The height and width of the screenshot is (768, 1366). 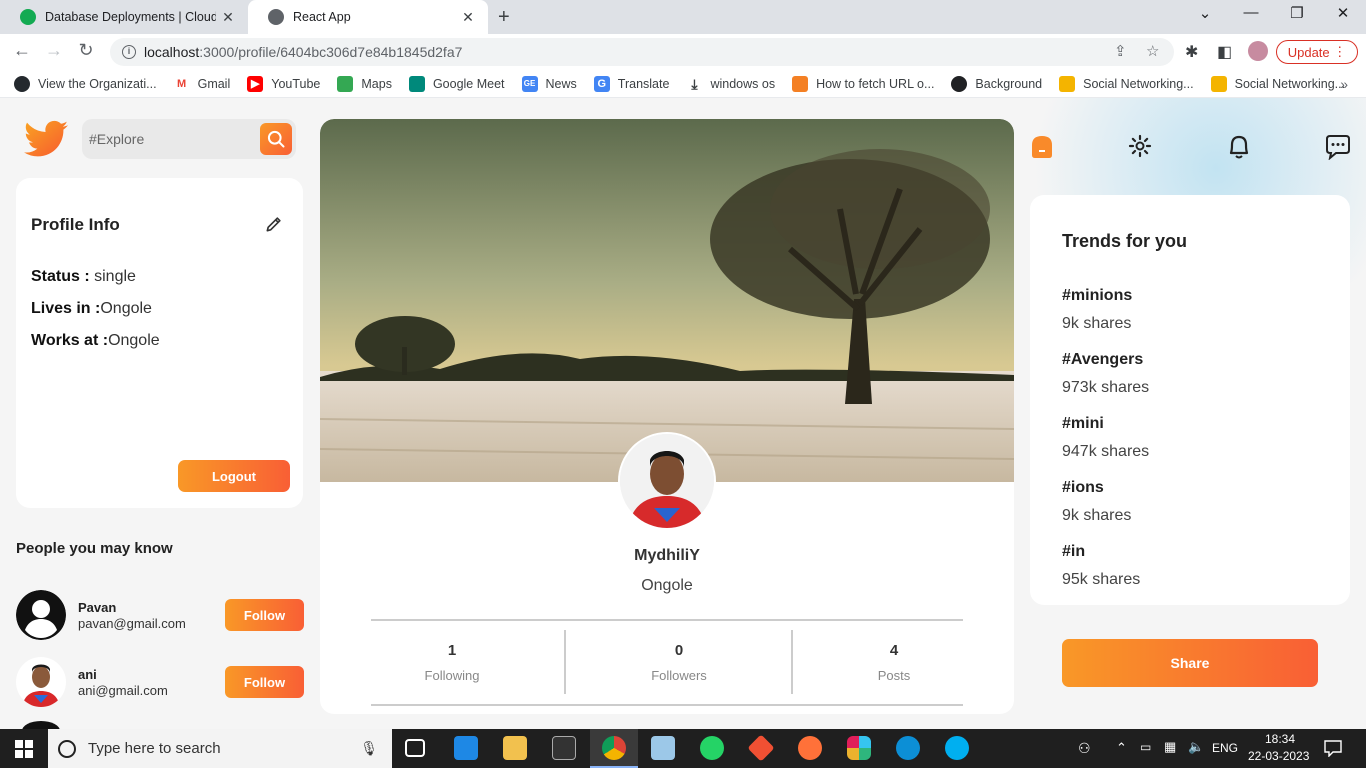 What do you see at coordinates (894, 650) in the screenshot?
I see `stat-number: 4` at bounding box center [894, 650].